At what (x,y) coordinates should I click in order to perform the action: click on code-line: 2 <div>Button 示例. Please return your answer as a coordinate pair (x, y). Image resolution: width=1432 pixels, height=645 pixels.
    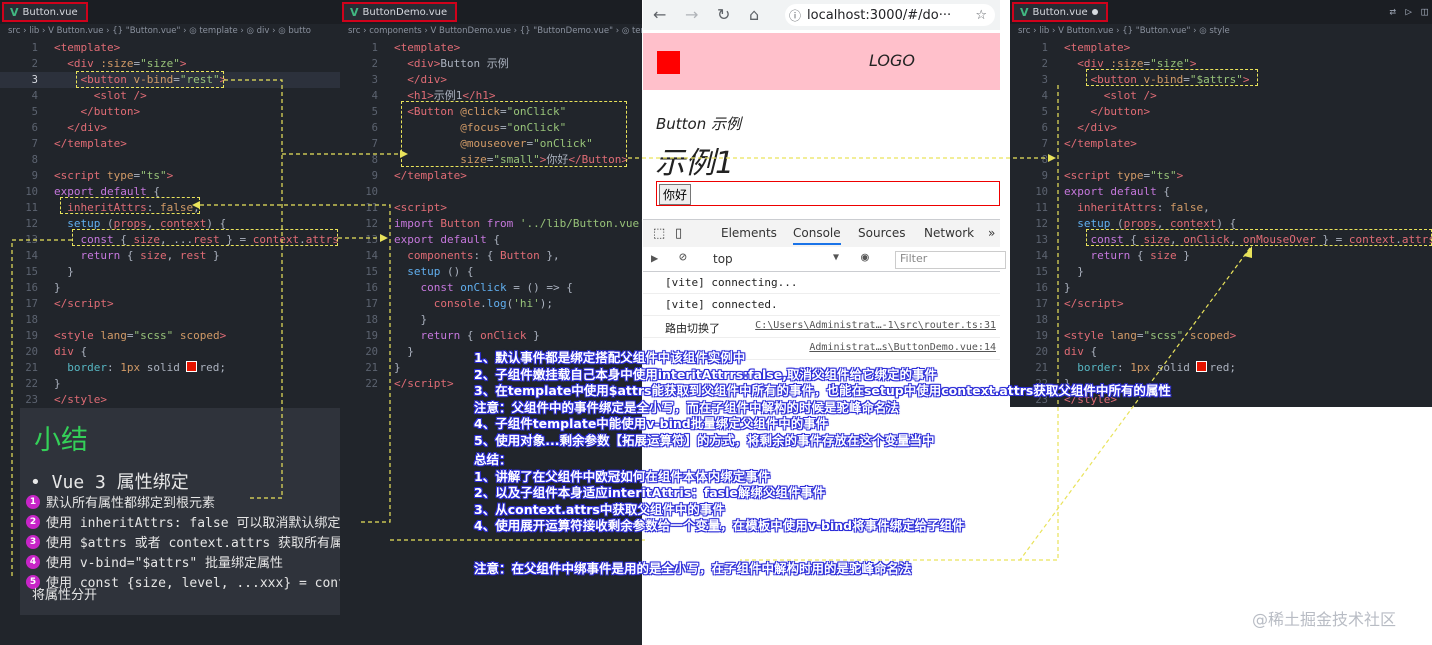
    Looking at the image, I should click on (491, 64).